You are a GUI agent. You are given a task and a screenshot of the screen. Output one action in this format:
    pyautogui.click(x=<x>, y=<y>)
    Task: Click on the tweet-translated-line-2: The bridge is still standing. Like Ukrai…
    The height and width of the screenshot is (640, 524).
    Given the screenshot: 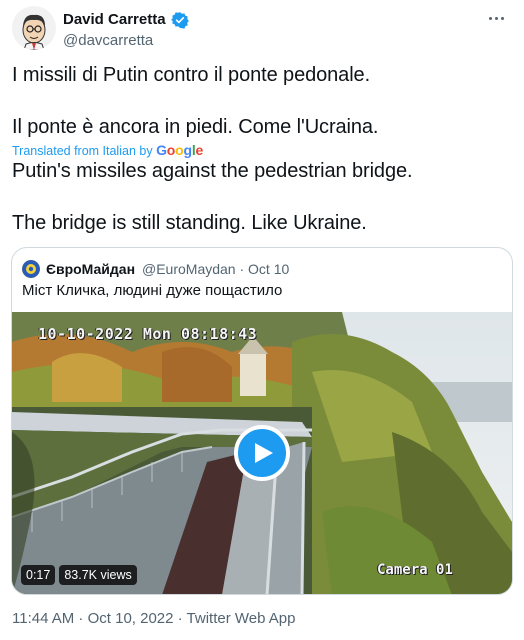 What is the action you would take?
    pyautogui.click(x=189, y=223)
    